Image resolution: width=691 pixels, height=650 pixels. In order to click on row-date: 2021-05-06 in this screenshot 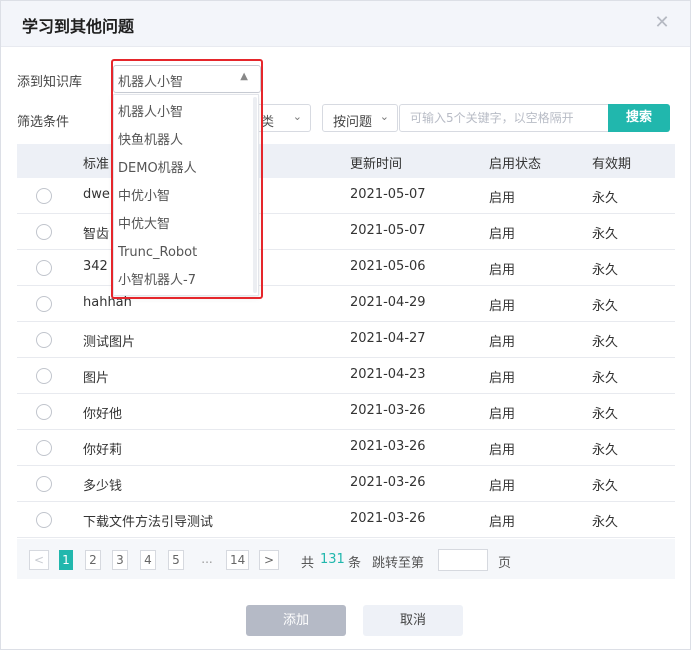, I will do `click(388, 266)`.